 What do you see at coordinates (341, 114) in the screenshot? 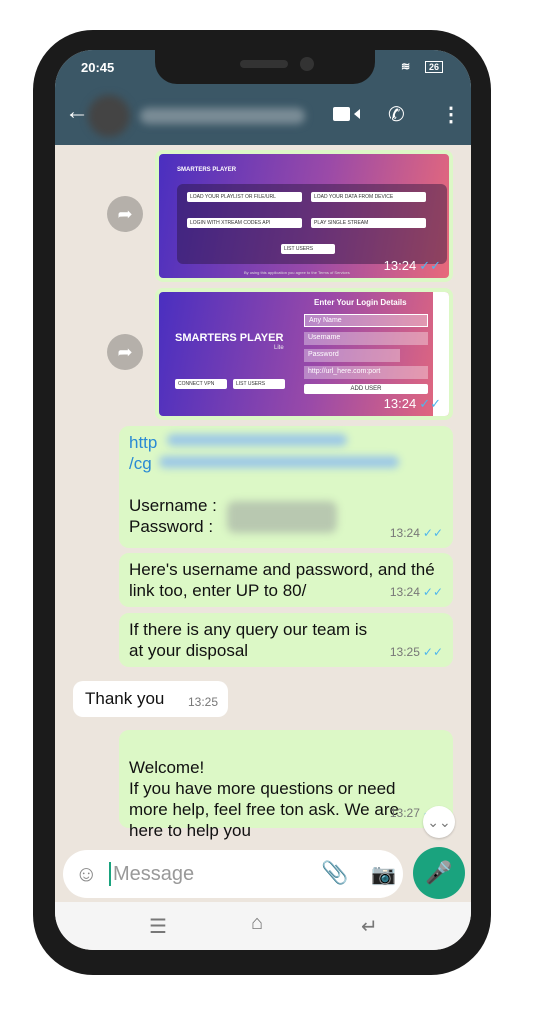
I see `video-call-button` at bounding box center [341, 114].